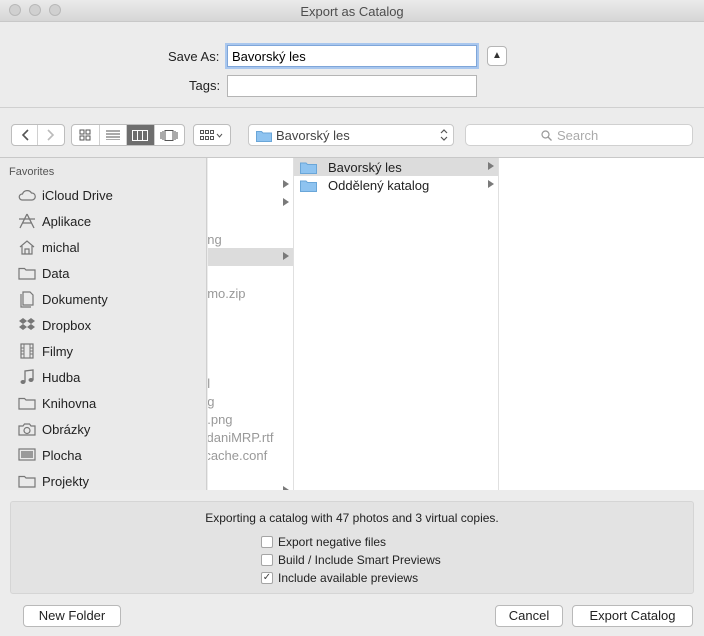 Image resolution: width=704 pixels, height=636 pixels. I want to click on arrange-button, so click(212, 135).